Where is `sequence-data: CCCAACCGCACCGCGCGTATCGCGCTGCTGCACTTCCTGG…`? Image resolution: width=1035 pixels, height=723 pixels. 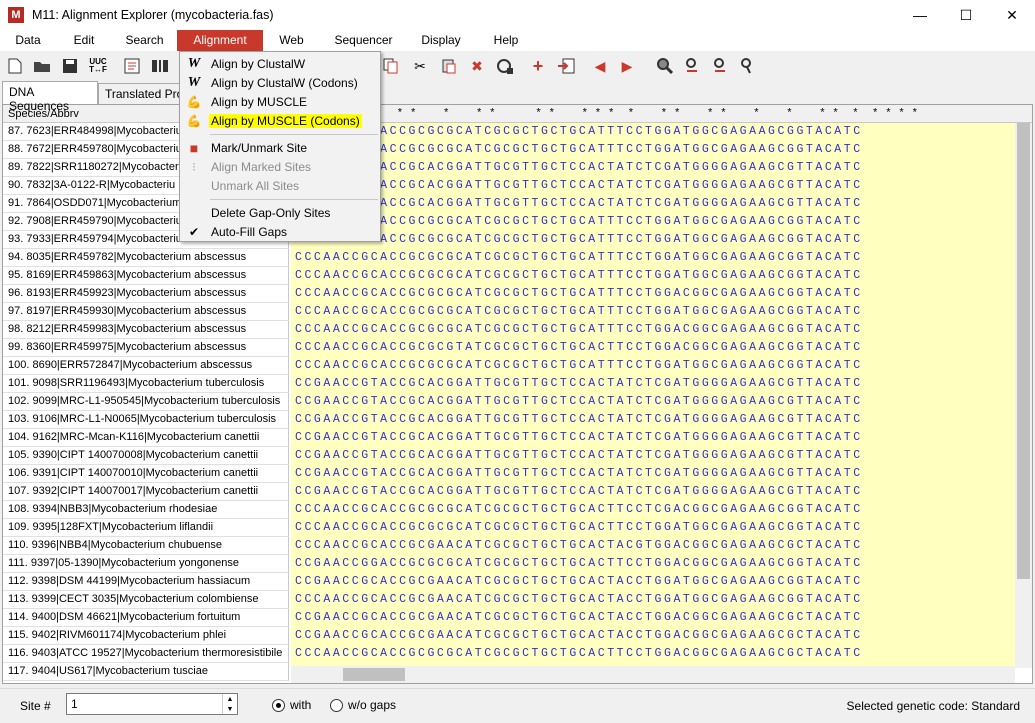 sequence-data: CCCAACCGCACCGCGCGTATCGCGCTGCTGCACTTCCTGG… is located at coordinates (653, 348).